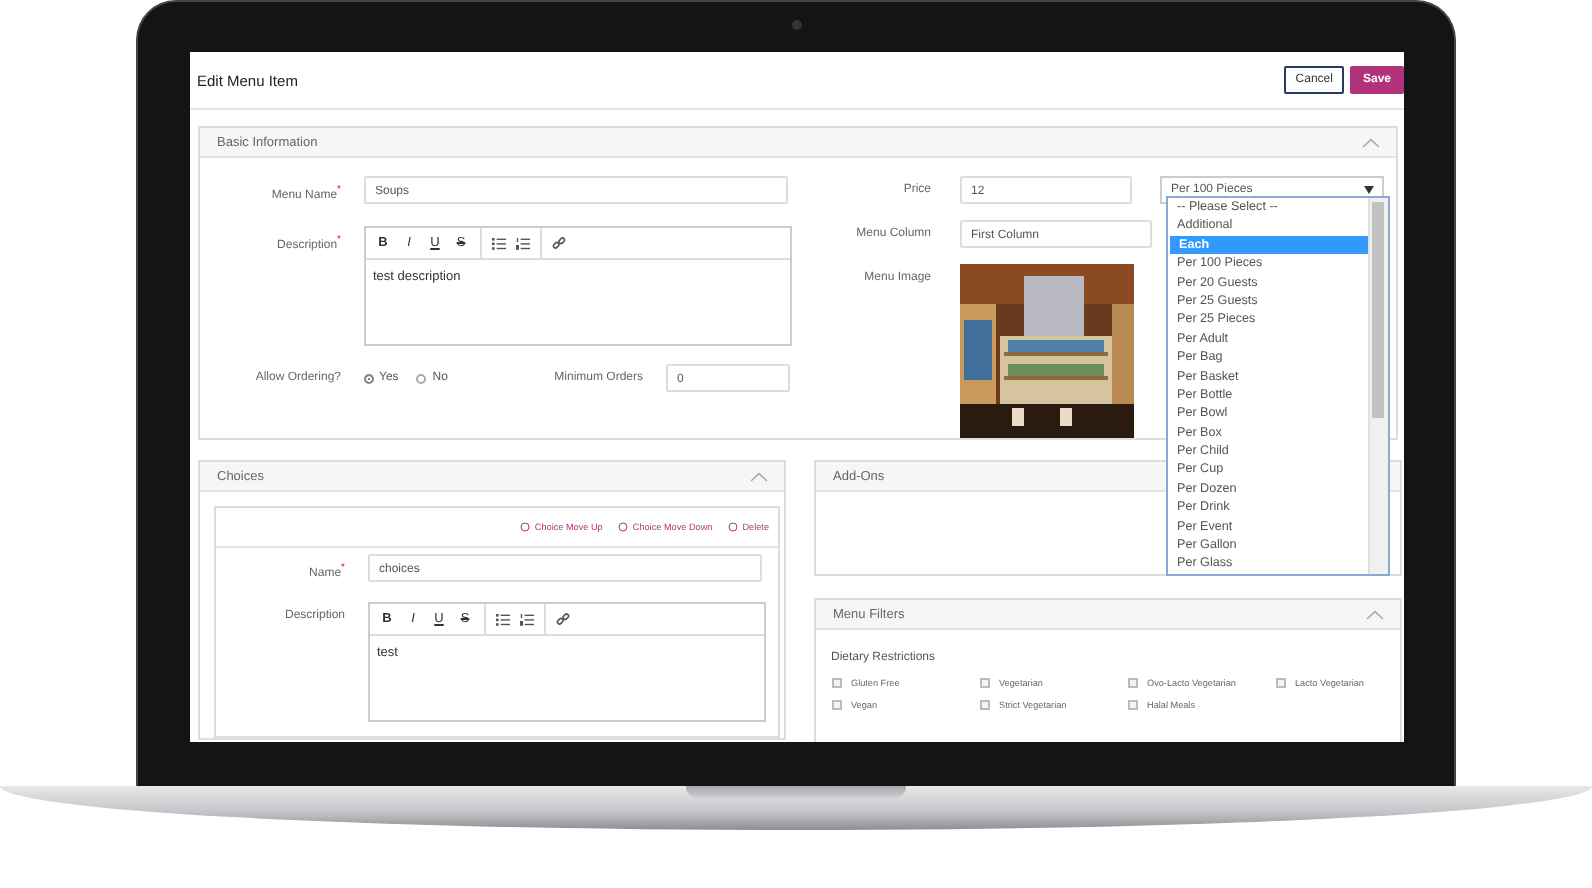 The width and height of the screenshot is (1592, 888). I want to click on camera-dot, so click(796, 25).